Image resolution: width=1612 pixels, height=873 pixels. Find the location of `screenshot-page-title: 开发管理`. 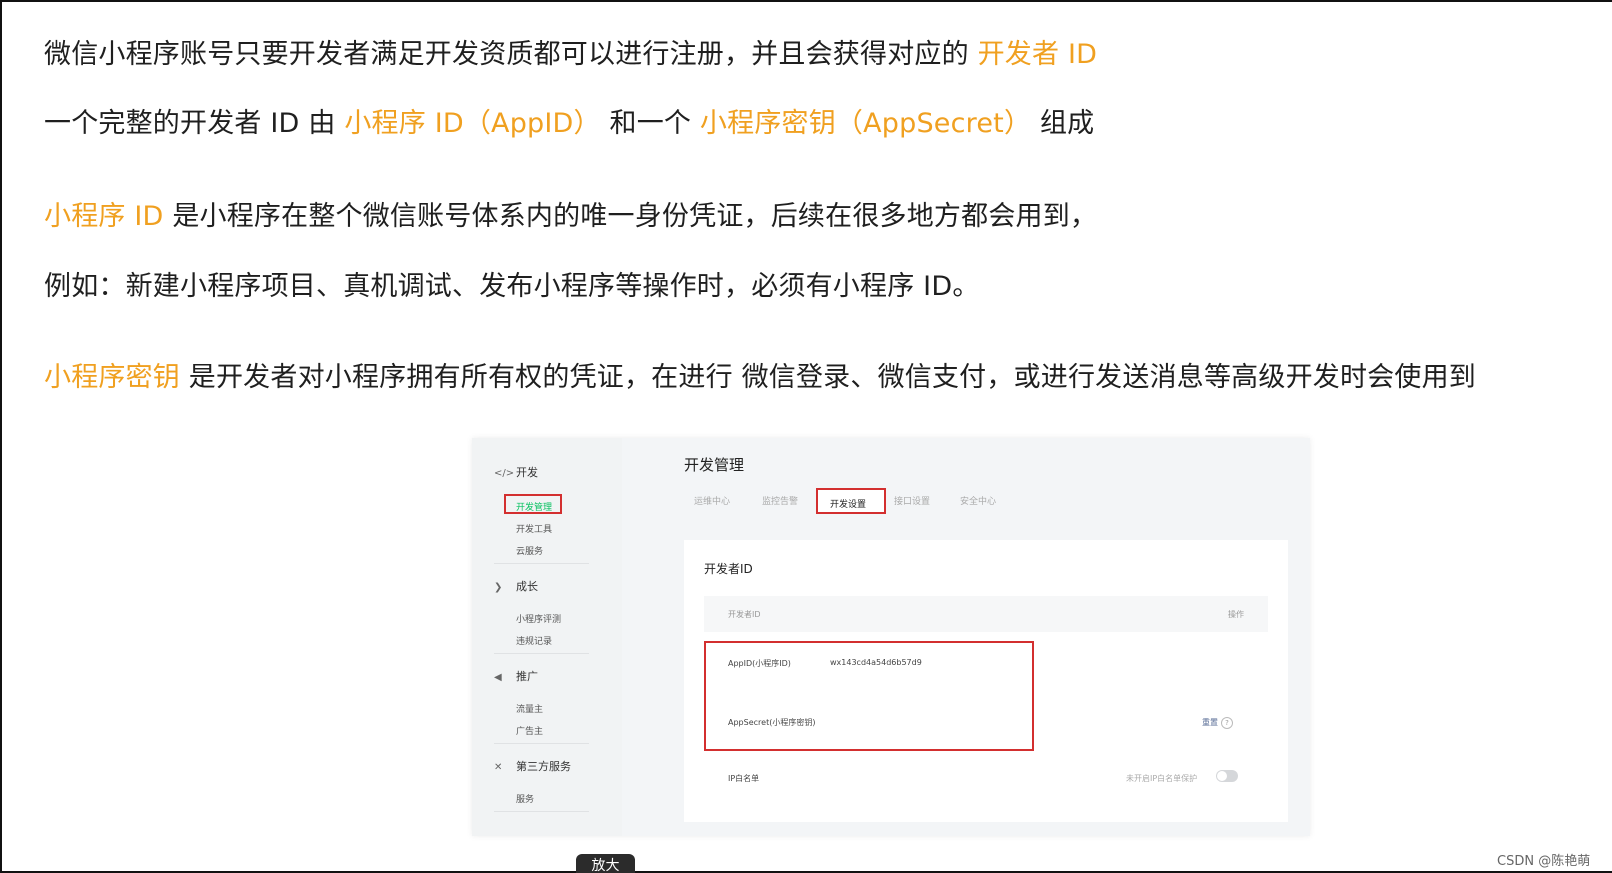

screenshot-page-title: 开发管理 is located at coordinates (714, 465).